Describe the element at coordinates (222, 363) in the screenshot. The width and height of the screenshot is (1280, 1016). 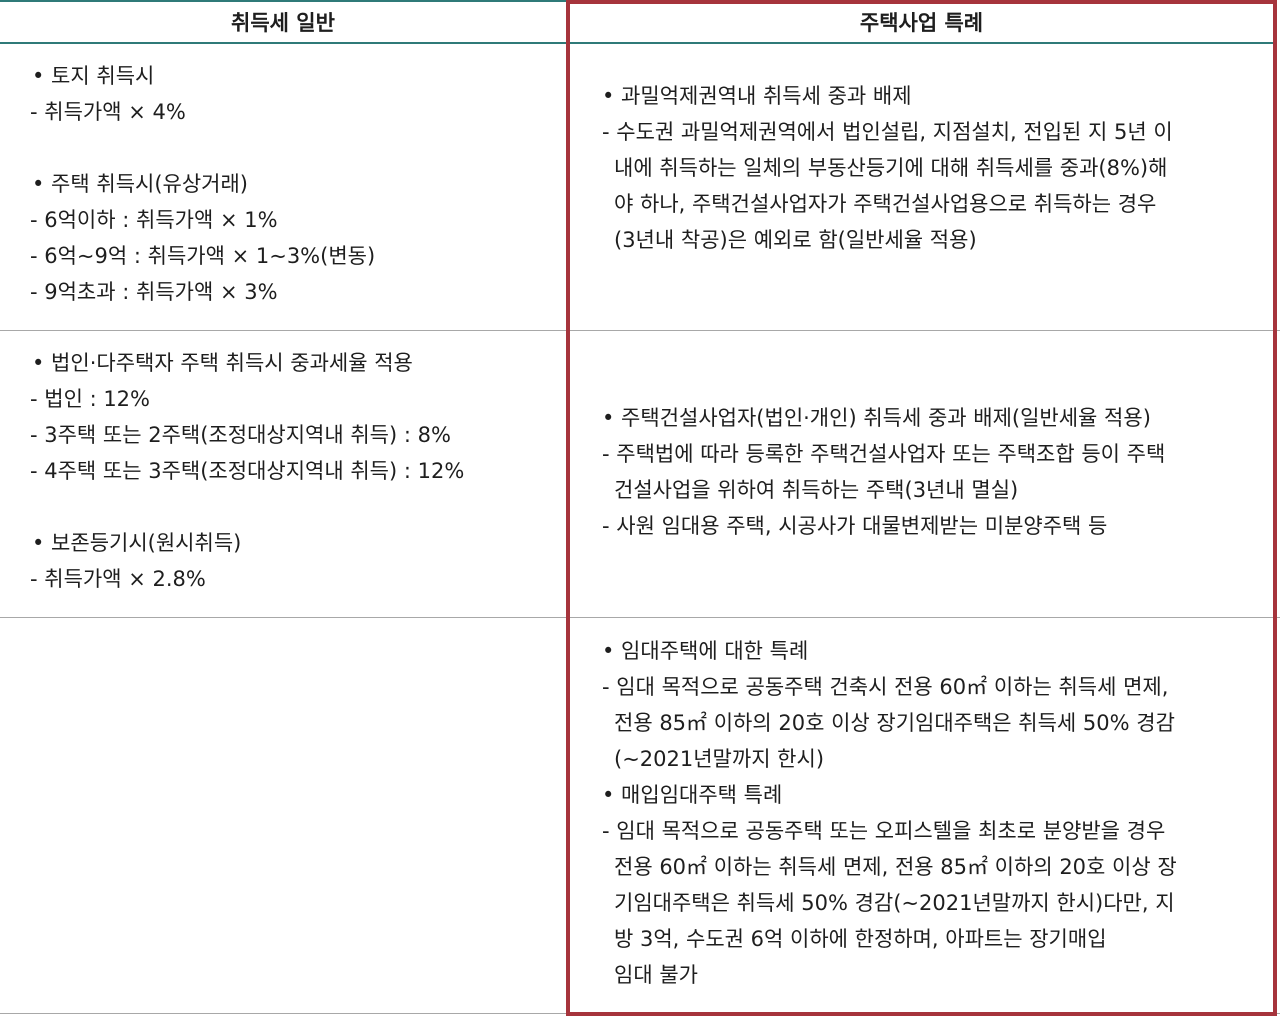
I see `bullet-corporate-multi-home: • 법인·다주택자 주택 취득시 중과세율 적용` at that location.